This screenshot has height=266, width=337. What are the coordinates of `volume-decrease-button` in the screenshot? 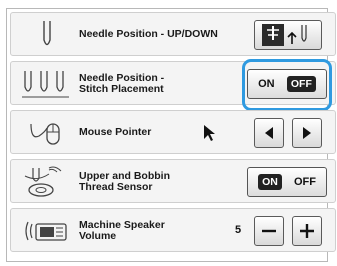 It's located at (269, 231).